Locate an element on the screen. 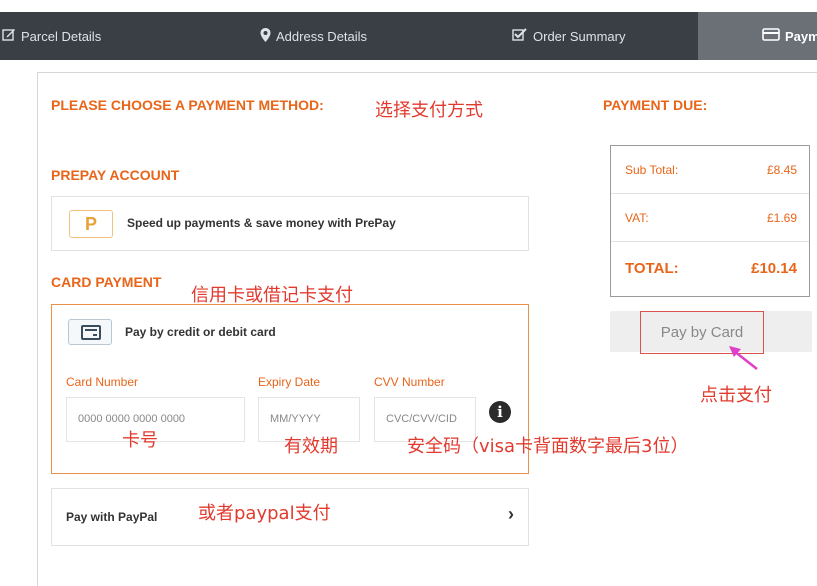  map-marker-icon is located at coordinates (265, 36).